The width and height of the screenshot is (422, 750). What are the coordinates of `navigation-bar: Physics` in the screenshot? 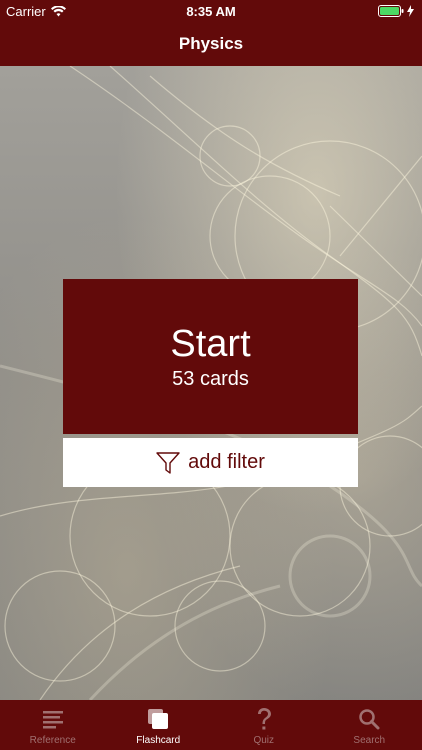 It's located at (211, 44).